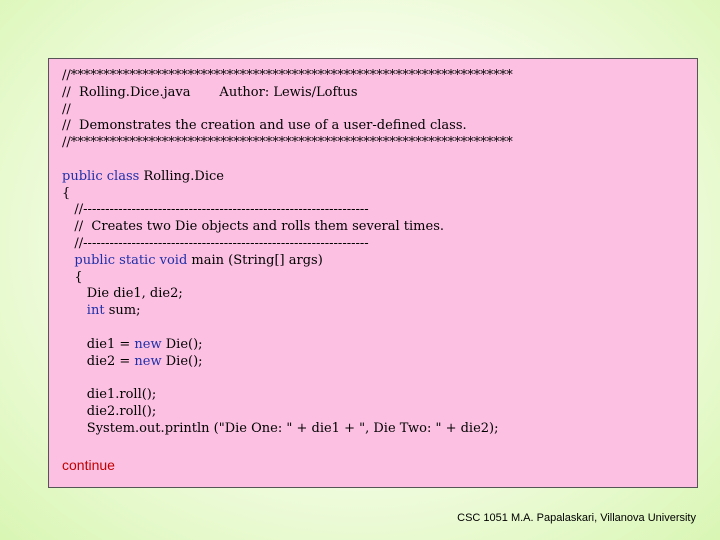 The height and width of the screenshot is (540, 720). What do you see at coordinates (132, 344) in the screenshot?
I see `code-line: die1 = new Die();` at bounding box center [132, 344].